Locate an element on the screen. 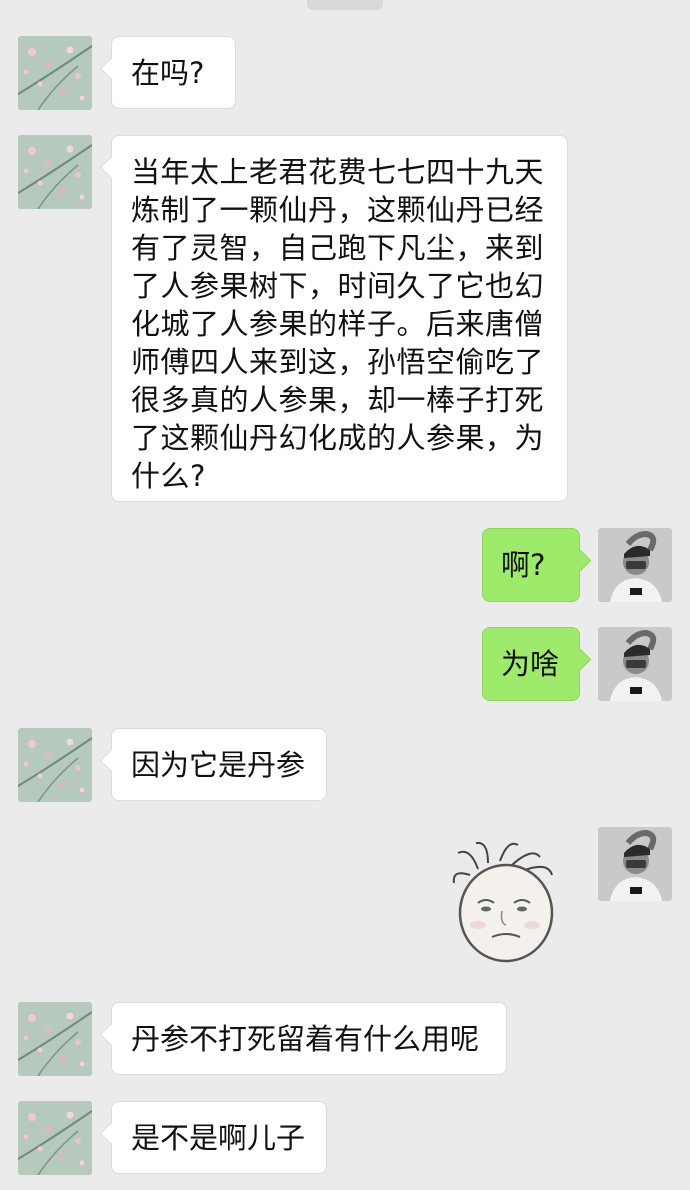 Image resolution: width=690 pixels, height=1190 pixels. message-line: 了这颗仙丹幻化成的人参果，为 is located at coordinates (338, 438).